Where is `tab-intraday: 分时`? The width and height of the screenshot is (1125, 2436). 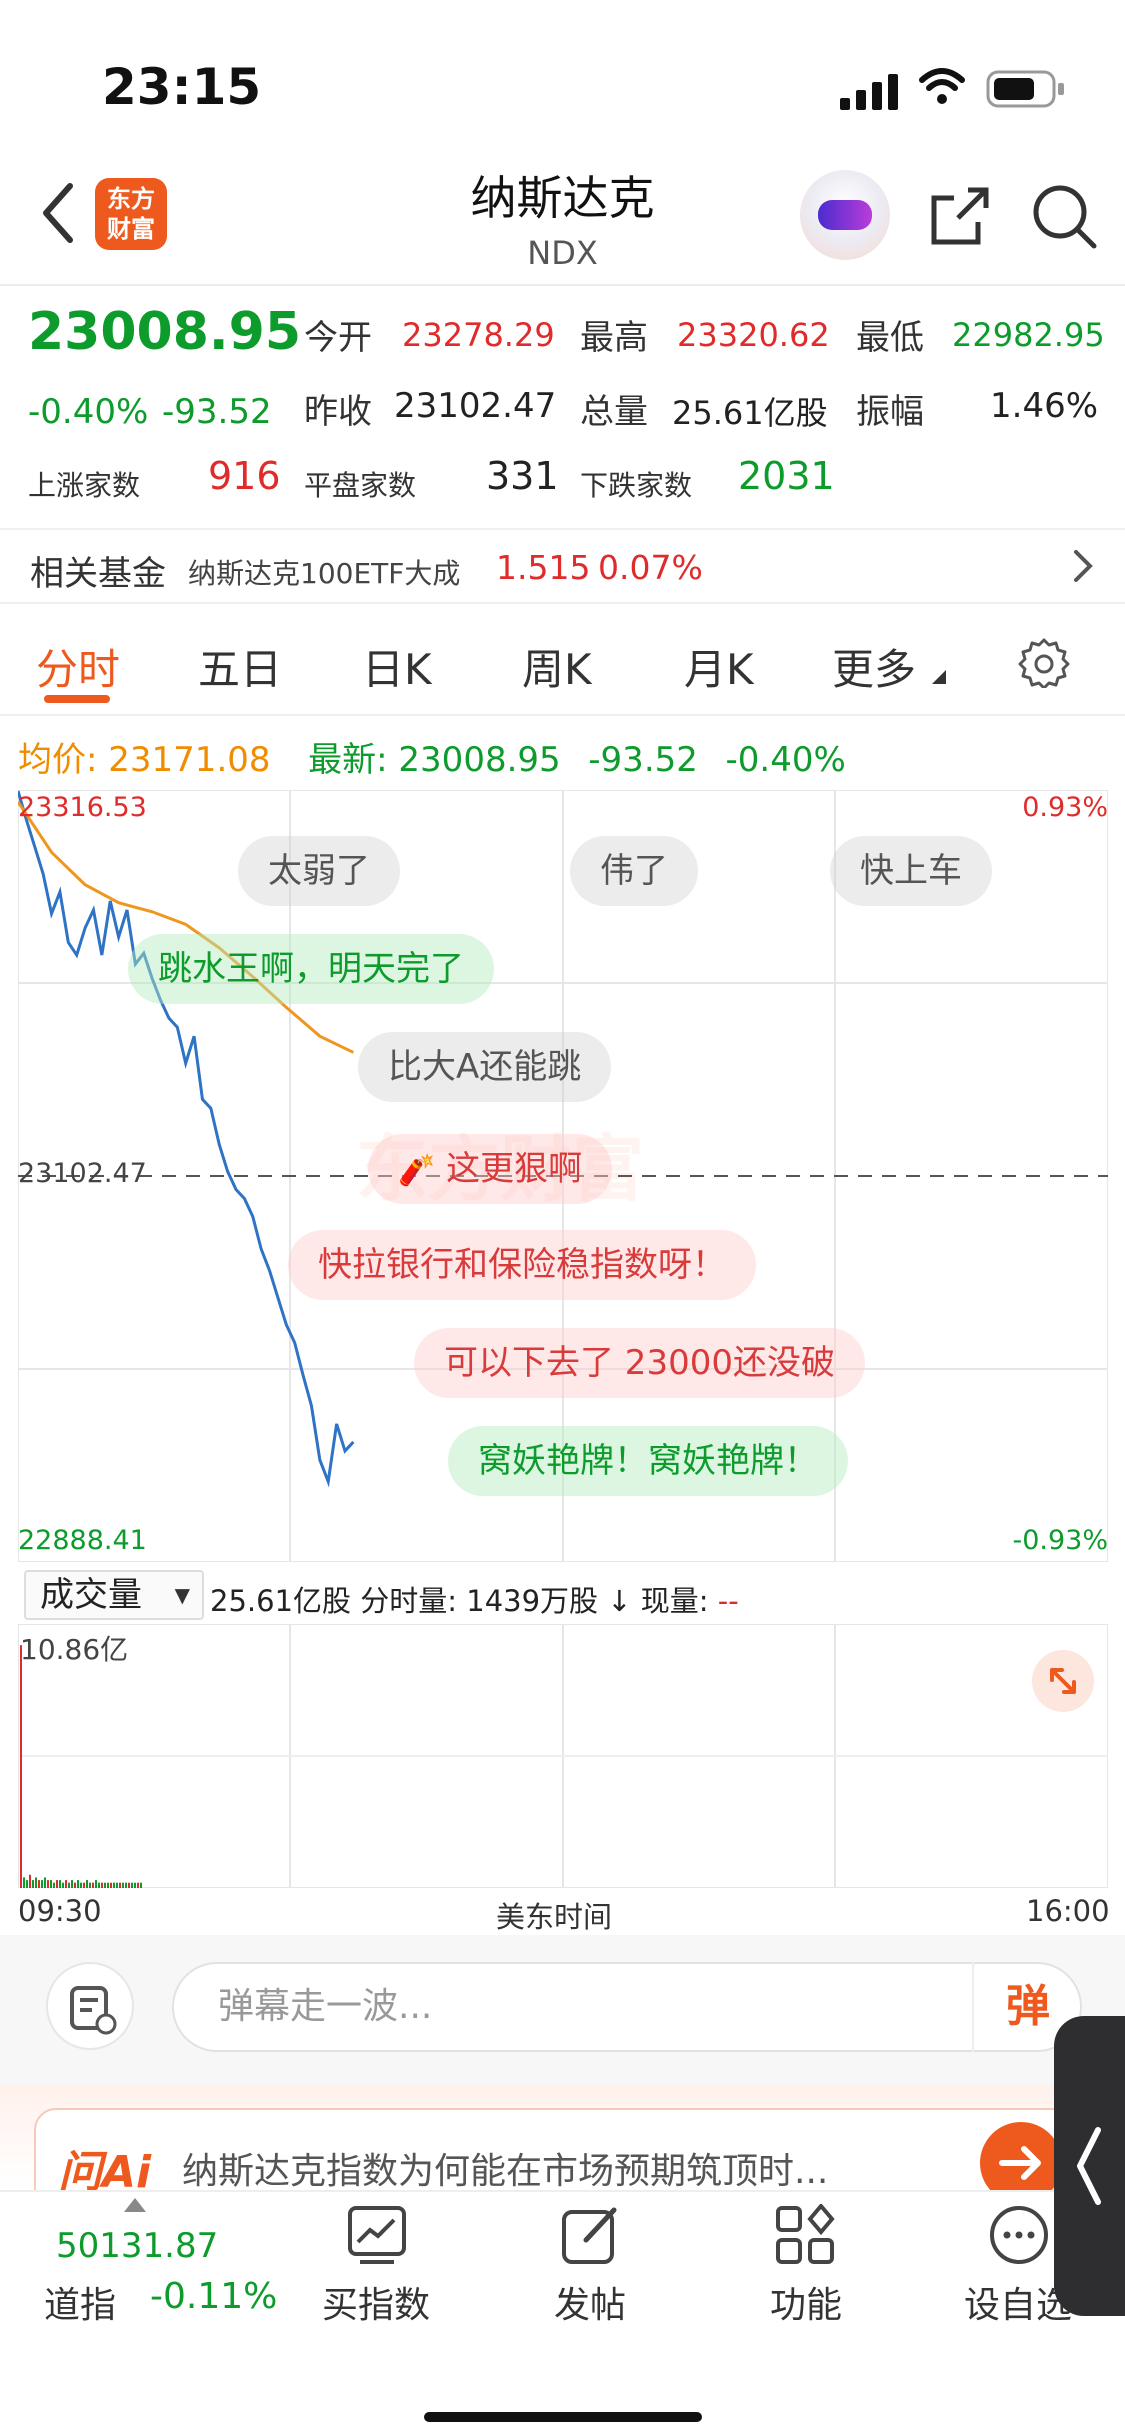 tab-intraday: 分时 is located at coordinates (78, 666).